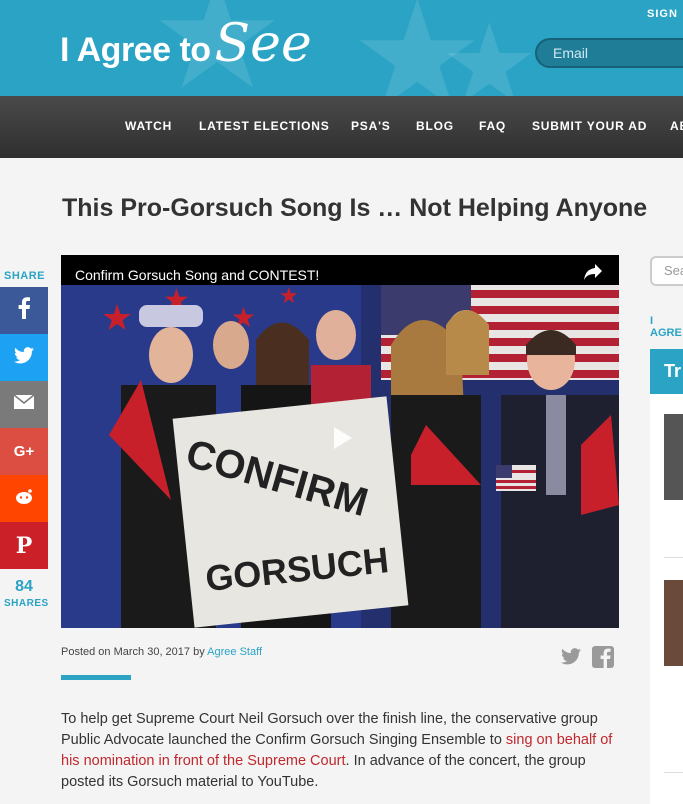 The width and height of the screenshot is (683, 804). I want to click on share-button-facebook, so click(24, 310).